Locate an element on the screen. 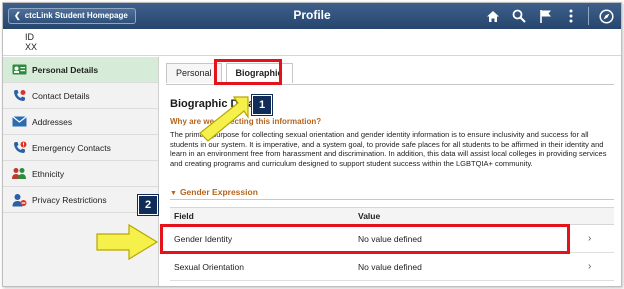  column-header-field: Field is located at coordinates (184, 216).